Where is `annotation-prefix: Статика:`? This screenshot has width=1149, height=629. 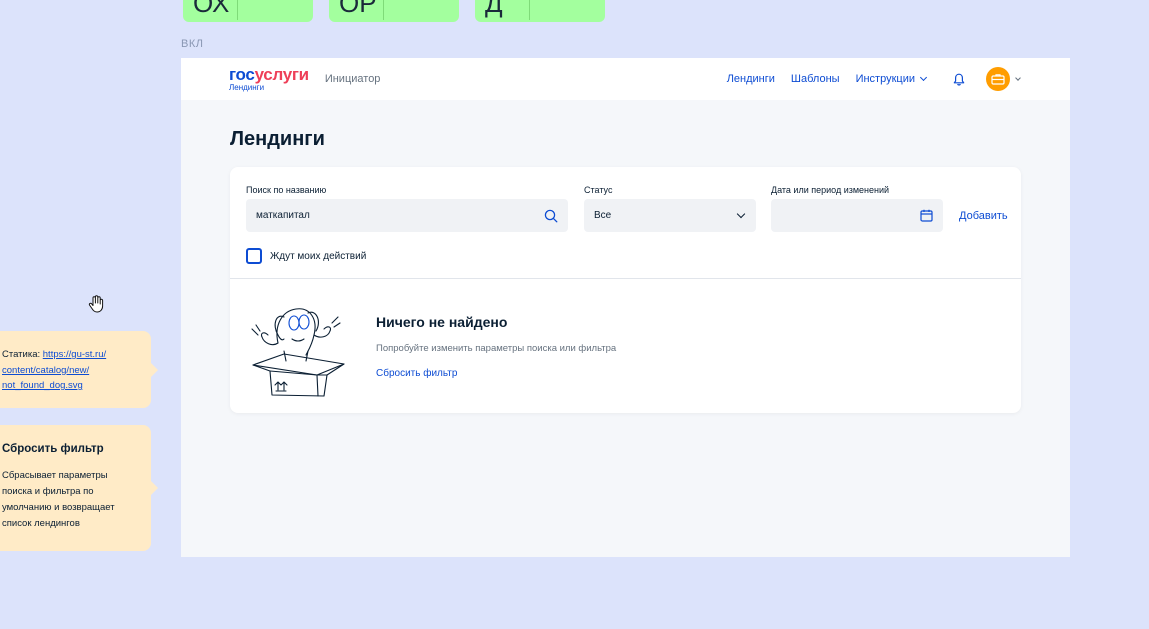
annotation-prefix: Статика: is located at coordinates (22, 354).